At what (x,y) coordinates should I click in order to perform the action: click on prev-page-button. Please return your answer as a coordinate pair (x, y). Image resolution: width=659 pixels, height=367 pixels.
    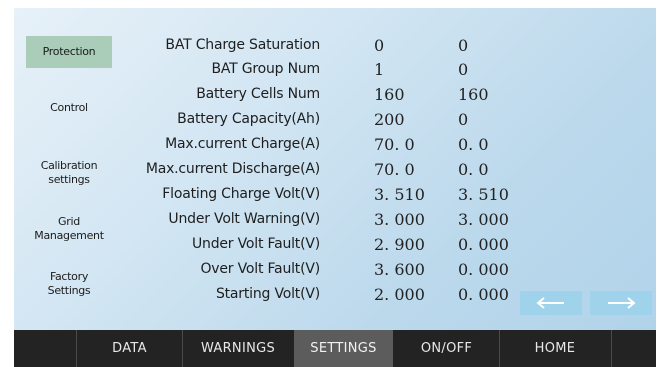
    Looking at the image, I should click on (551, 303).